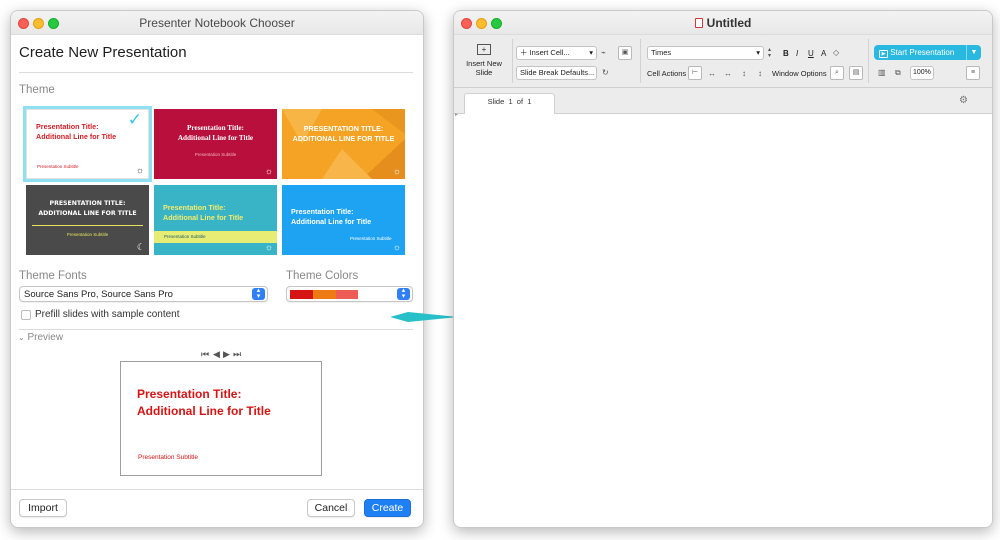 The height and width of the screenshot is (540, 1000). I want to click on notes-icon: ▥, so click(882, 73).